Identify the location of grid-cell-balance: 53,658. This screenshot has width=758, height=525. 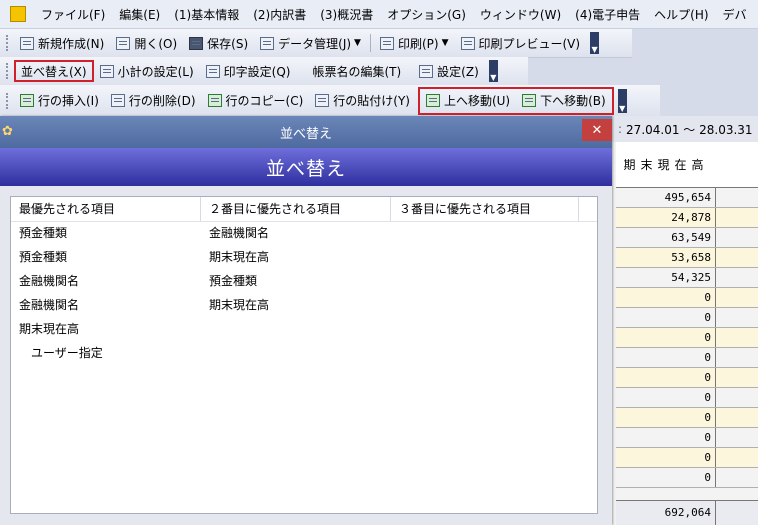
(666, 257).